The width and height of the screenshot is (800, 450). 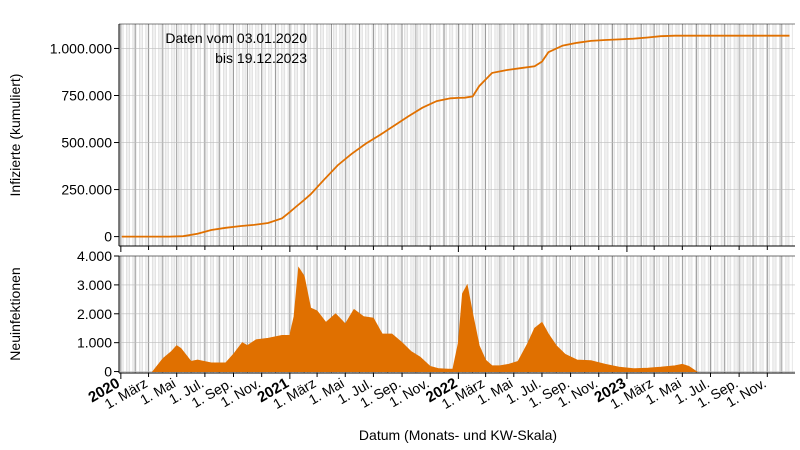 What do you see at coordinates (94, 285) in the screenshot?
I see `y-tick-label: 3.000` at bounding box center [94, 285].